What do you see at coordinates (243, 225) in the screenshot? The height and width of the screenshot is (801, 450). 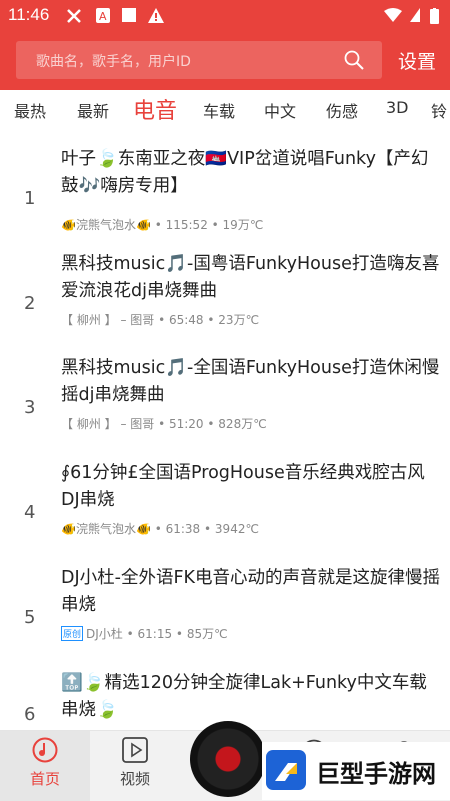 I see `song-plays: 19万℃` at bounding box center [243, 225].